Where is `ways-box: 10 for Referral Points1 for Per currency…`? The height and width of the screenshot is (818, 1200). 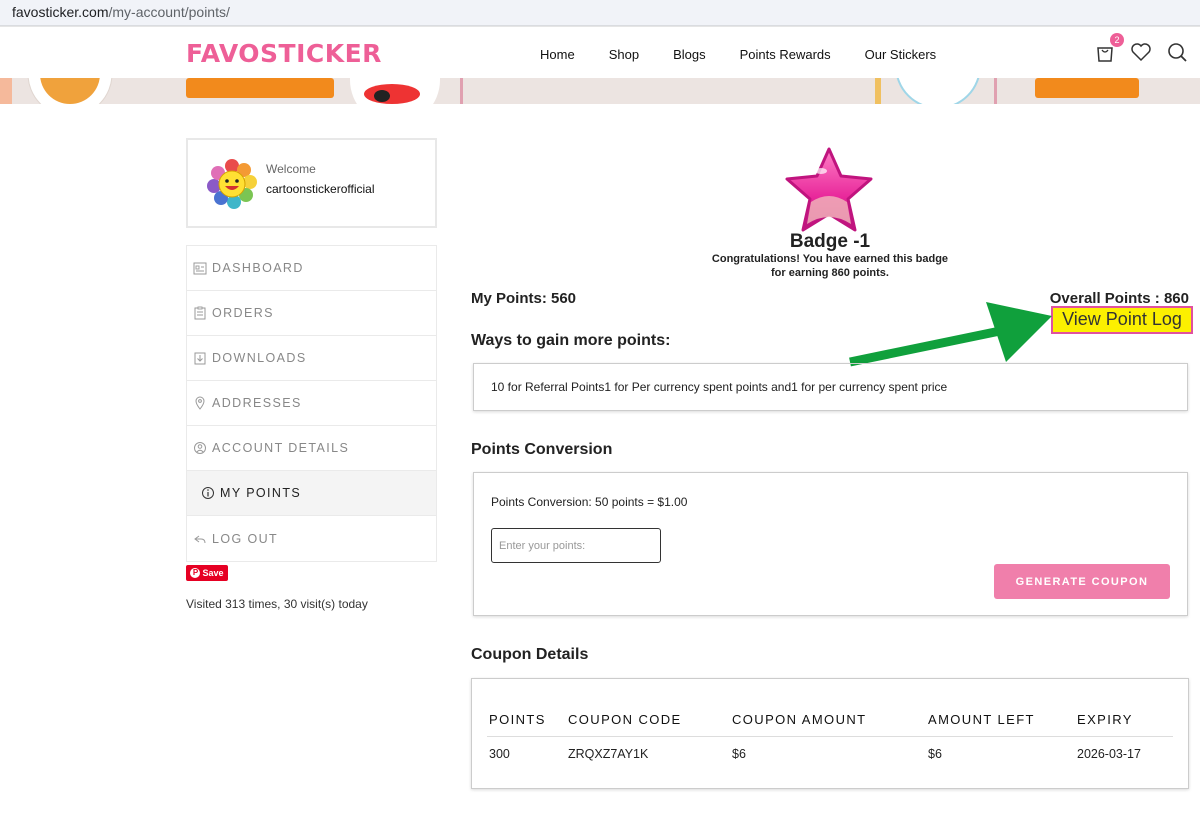 ways-box: 10 for Referral Points1 for Per currency… is located at coordinates (830, 387).